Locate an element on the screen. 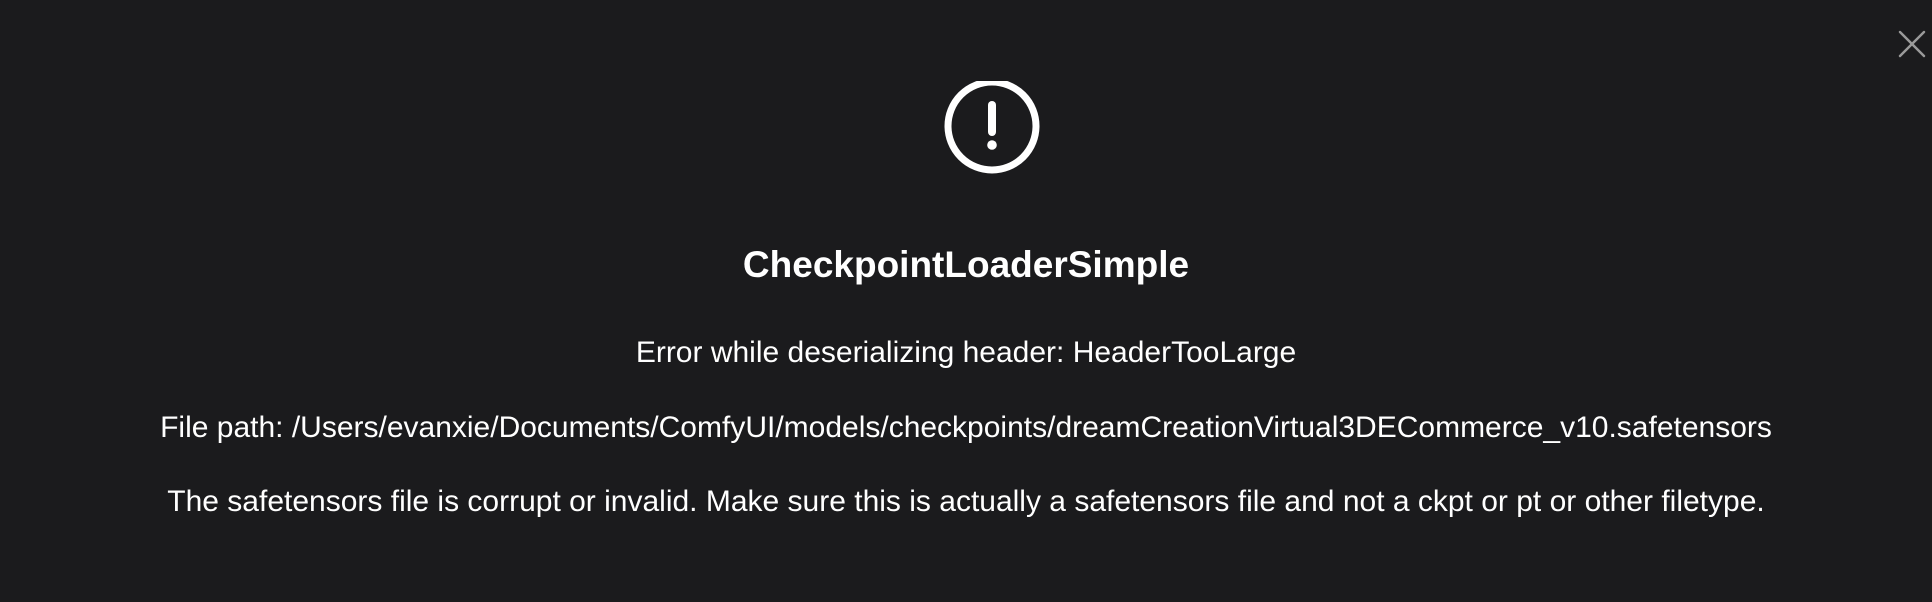  close-icon is located at coordinates (1912, 44).